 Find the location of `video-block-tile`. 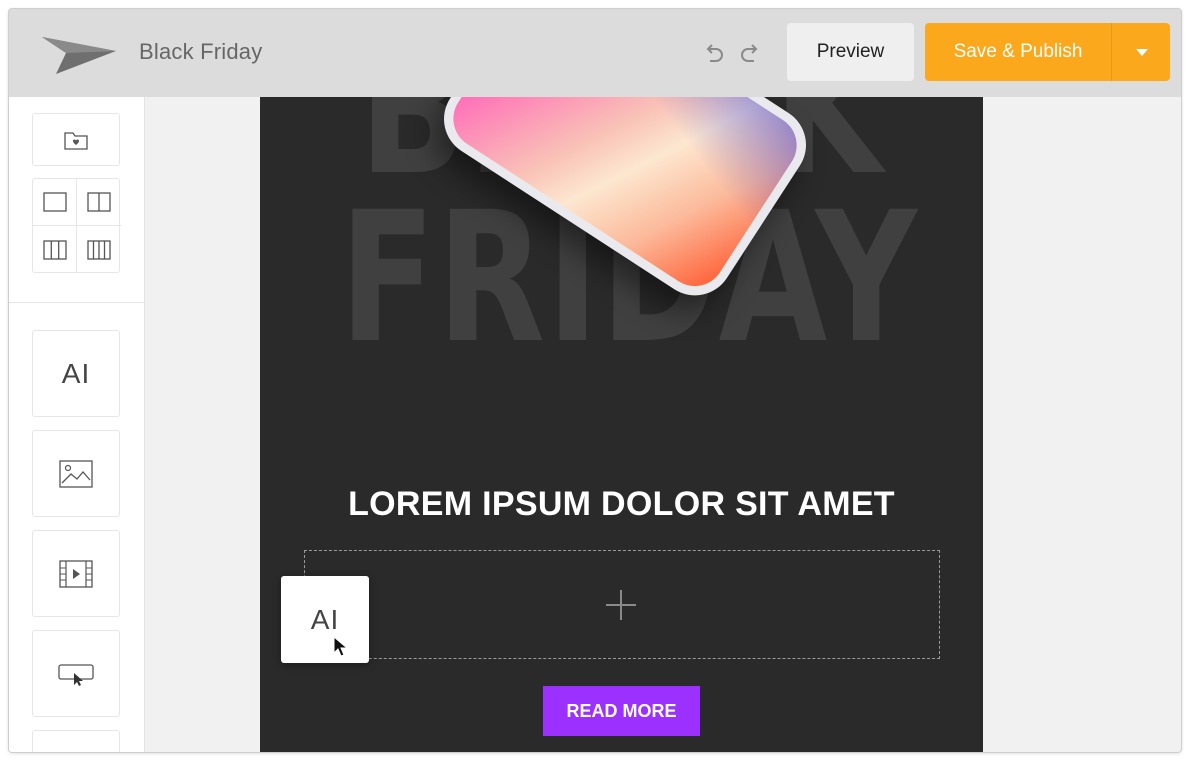

video-block-tile is located at coordinates (76, 573).